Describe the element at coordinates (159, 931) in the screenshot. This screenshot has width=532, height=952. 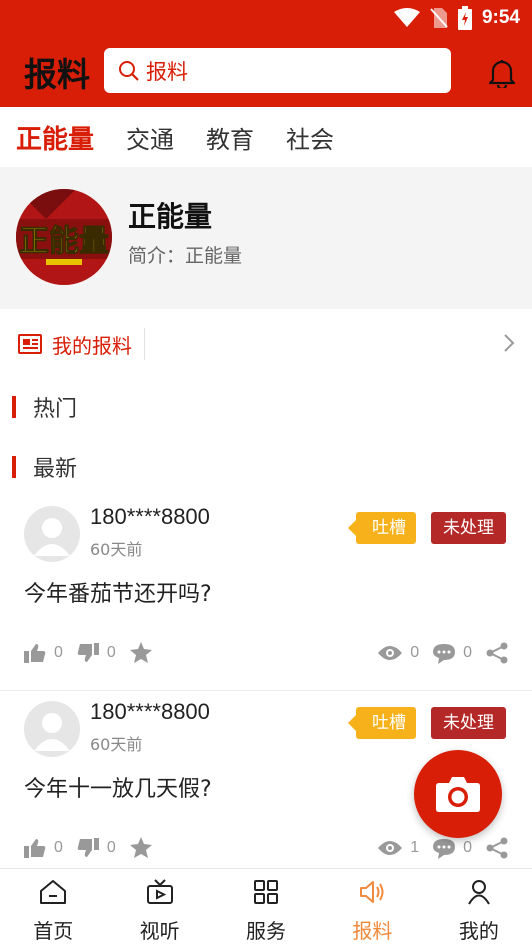
I see `nav-media-label: 视听` at that location.